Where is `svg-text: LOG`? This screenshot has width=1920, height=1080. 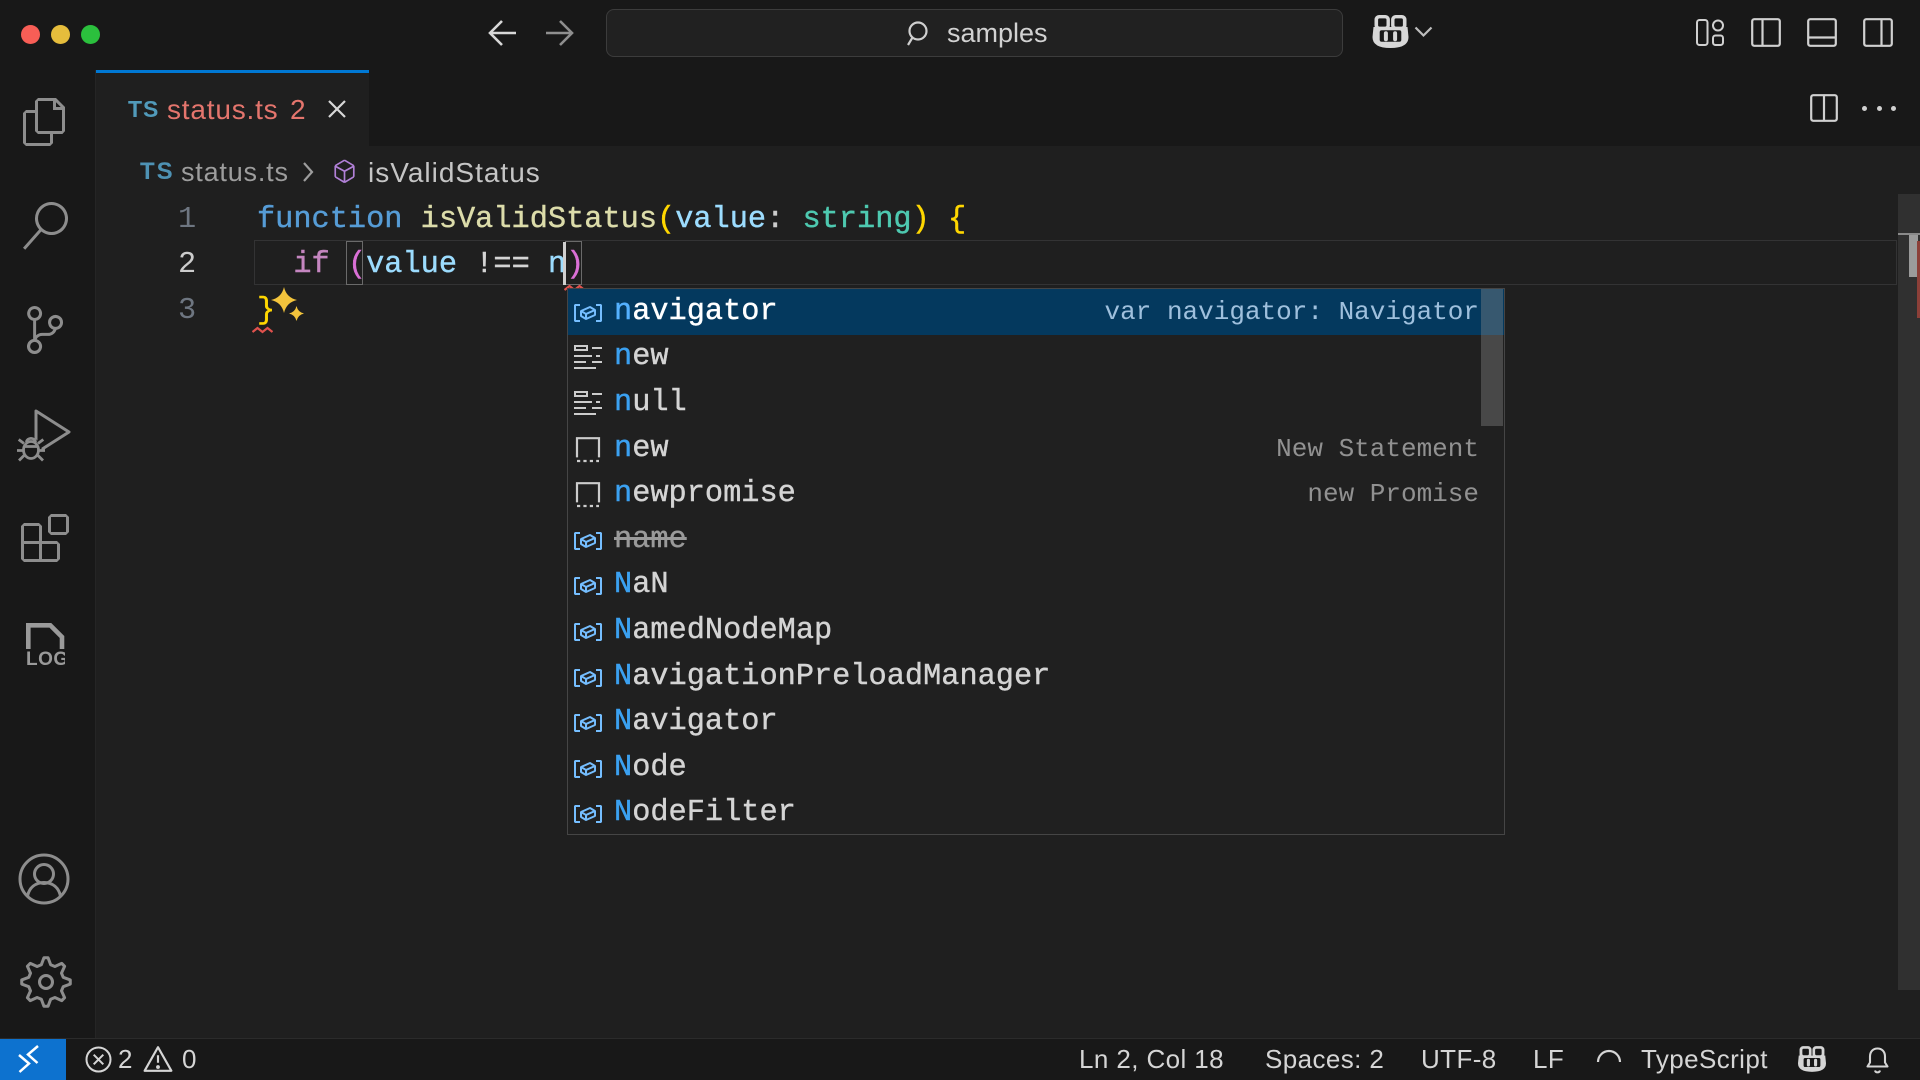 svg-text: LOG is located at coordinates (45, 658).